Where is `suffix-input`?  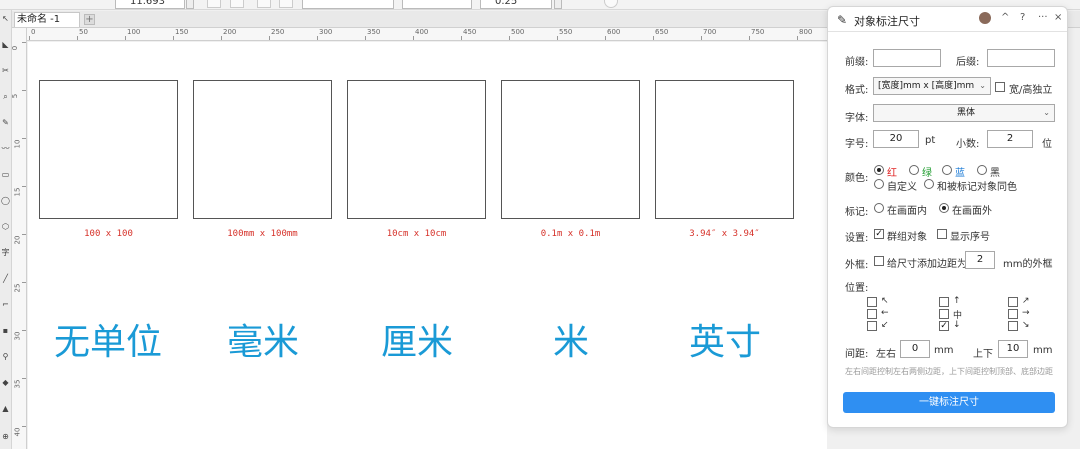
suffix-input is located at coordinates (1021, 58).